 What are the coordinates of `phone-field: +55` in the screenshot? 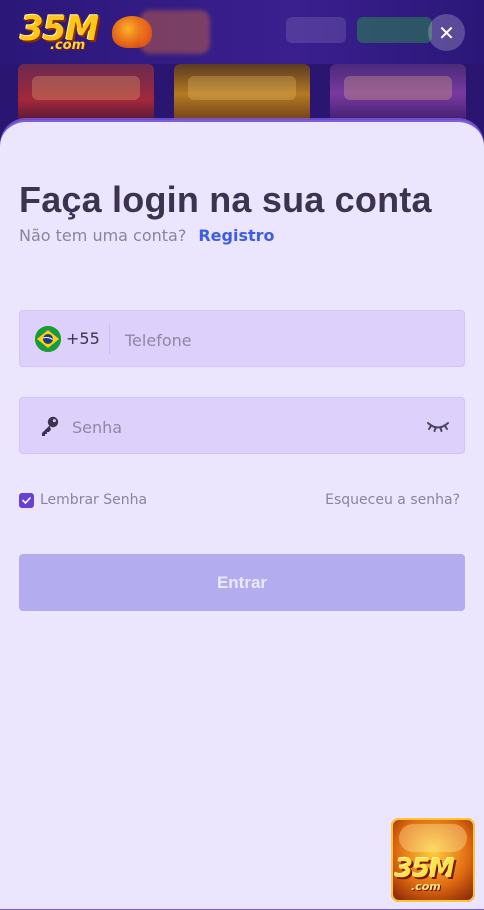 It's located at (242, 338).